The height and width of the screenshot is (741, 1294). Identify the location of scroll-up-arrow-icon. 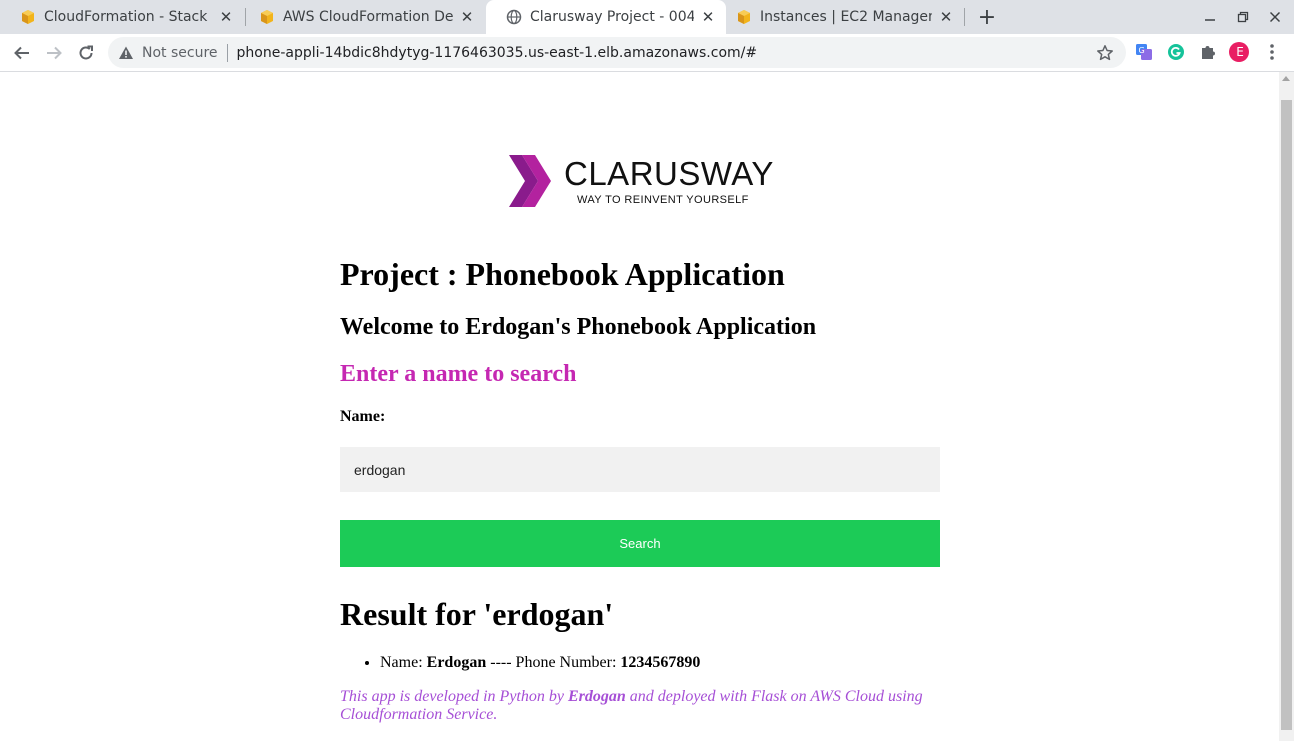
(1286, 78).